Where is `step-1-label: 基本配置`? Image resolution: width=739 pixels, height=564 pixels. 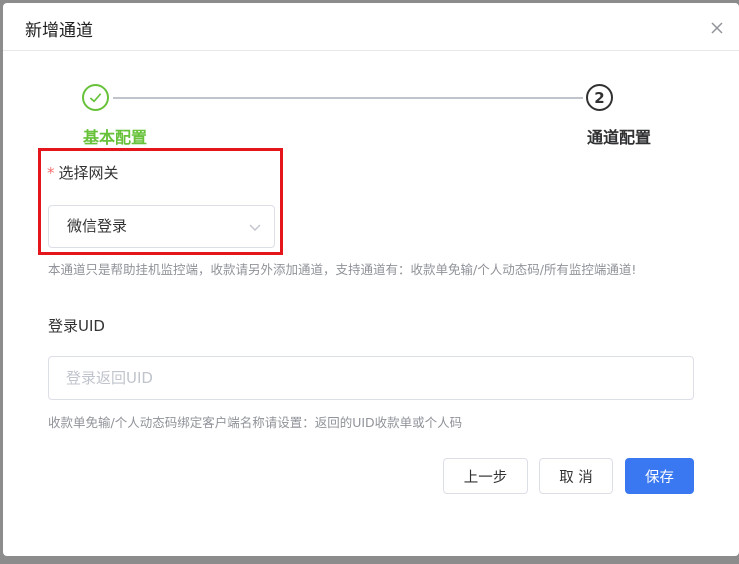
step-1-label: 基本配置 is located at coordinates (115, 137).